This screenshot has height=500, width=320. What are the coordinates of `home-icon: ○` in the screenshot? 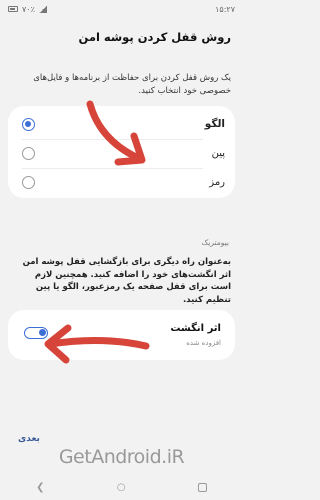 It's located at (121, 487).